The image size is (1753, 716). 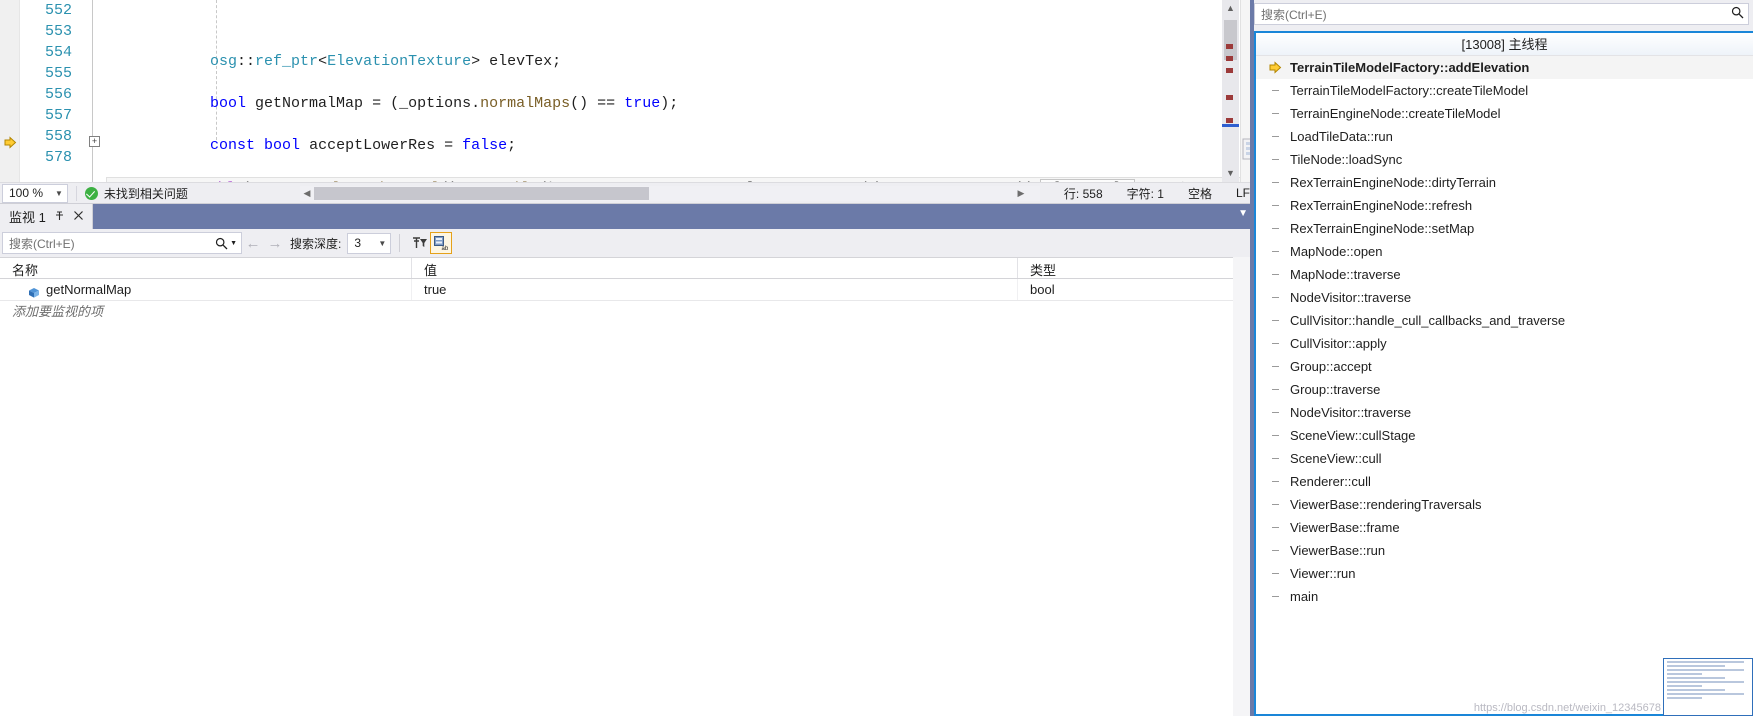 I want to click on line-number: 556, so click(x=58, y=94).